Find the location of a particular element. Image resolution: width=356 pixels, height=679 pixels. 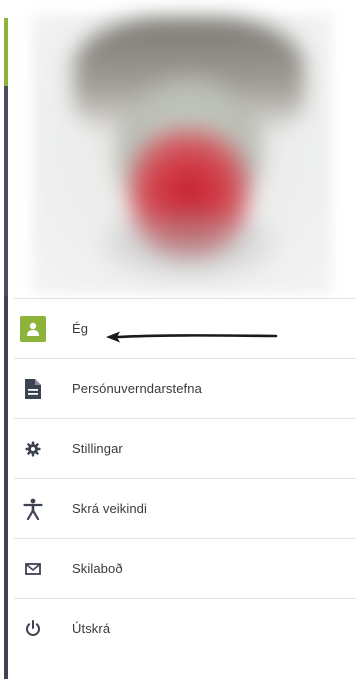

power-icon is located at coordinates (33, 629).